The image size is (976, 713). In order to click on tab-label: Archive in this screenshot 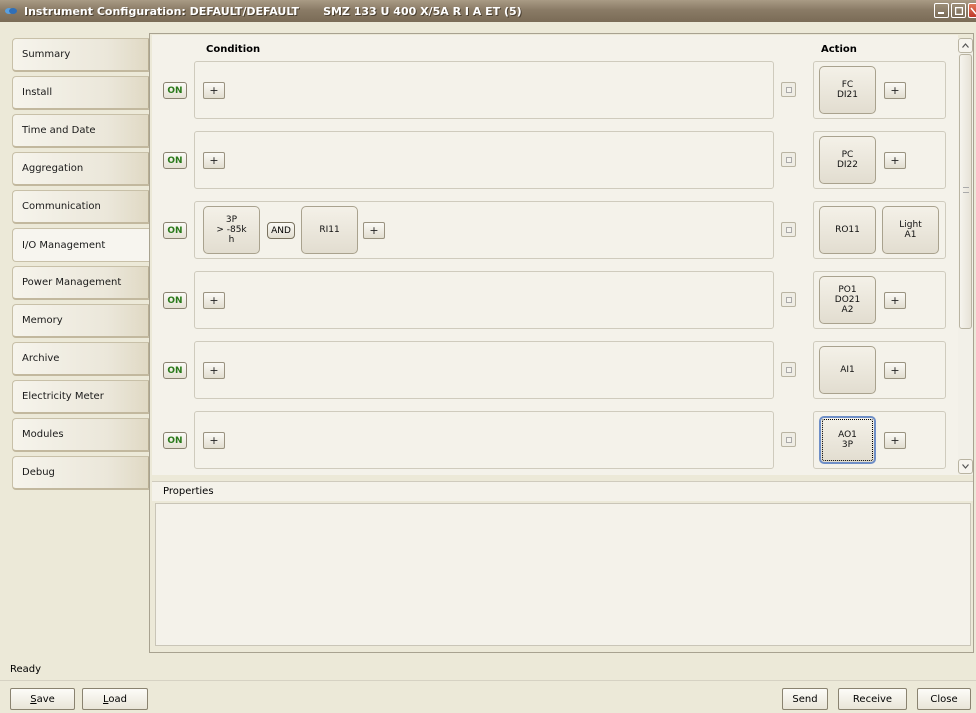, I will do `click(41, 358)`.